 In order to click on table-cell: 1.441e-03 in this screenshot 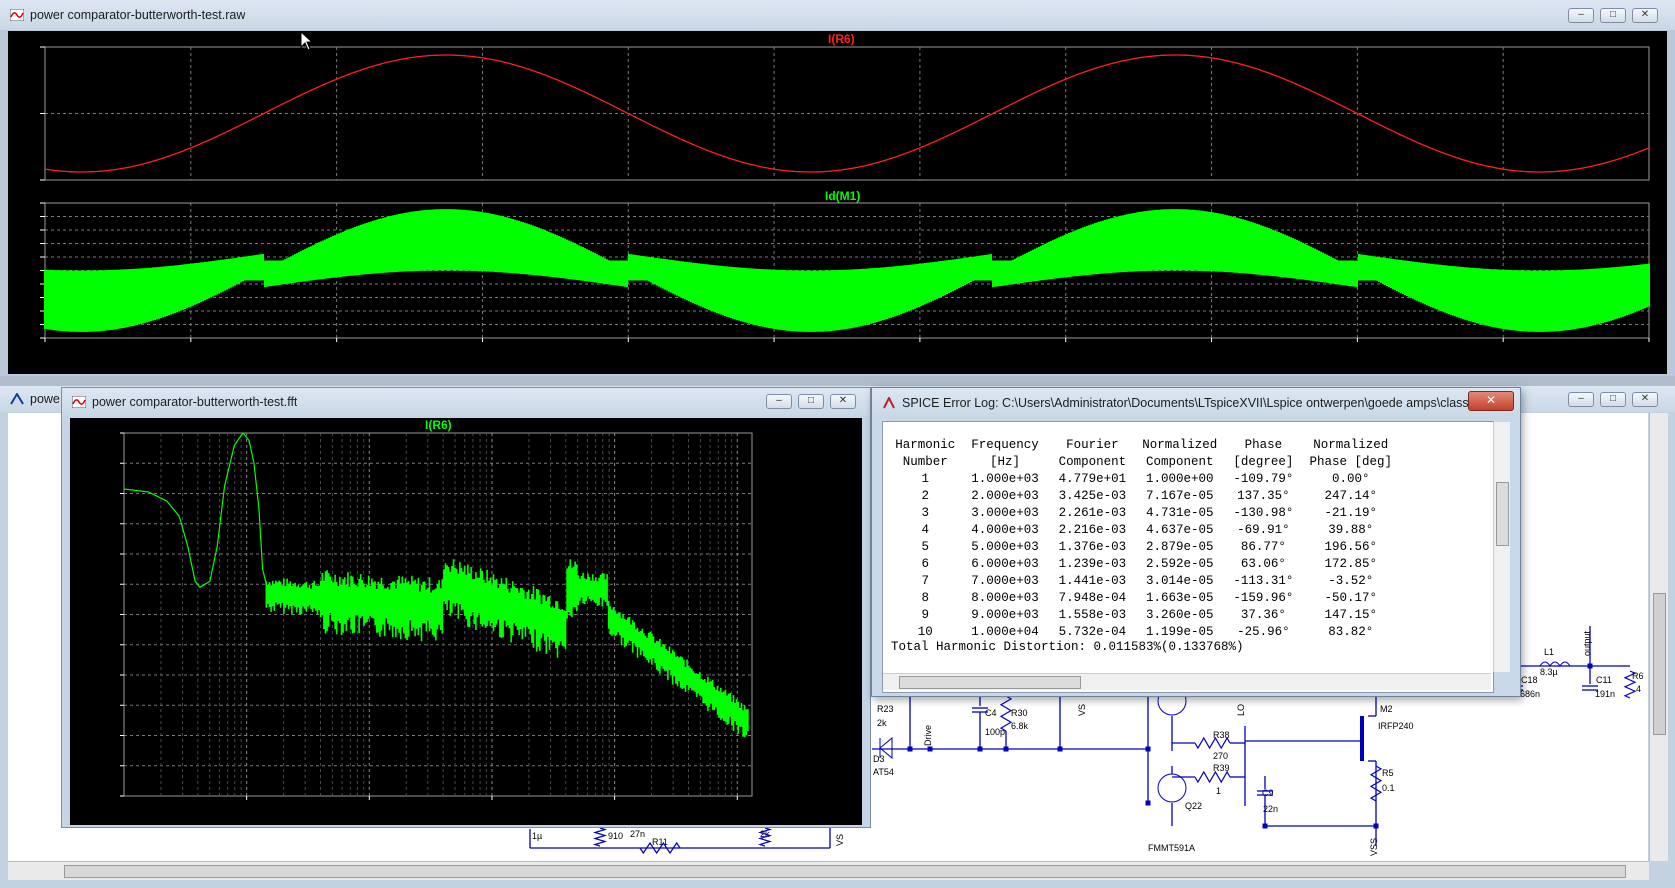, I will do `click(1092, 580)`.